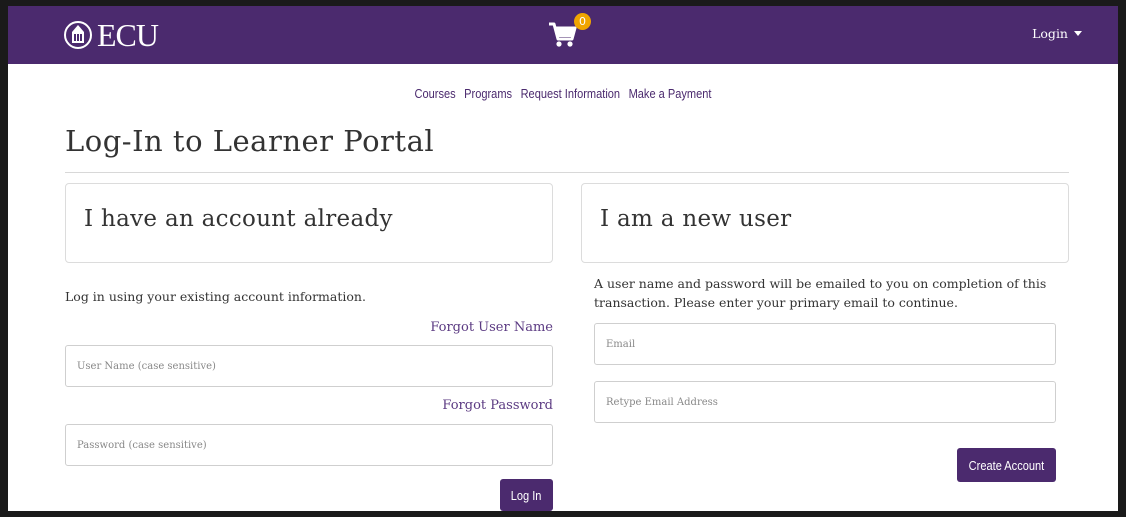 This screenshot has height=517, width=1126. What do you see at coordinates (571, 93) in the screenshot?
I see `nav-link-request-information: Request Information` at bounding box center [571, 93].